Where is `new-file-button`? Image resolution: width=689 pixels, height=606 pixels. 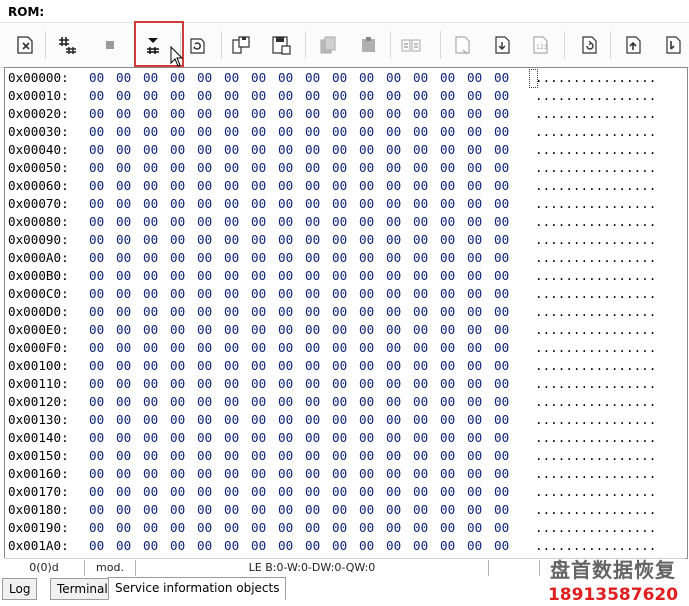
new-file-button is located at coordinates (462, 45).